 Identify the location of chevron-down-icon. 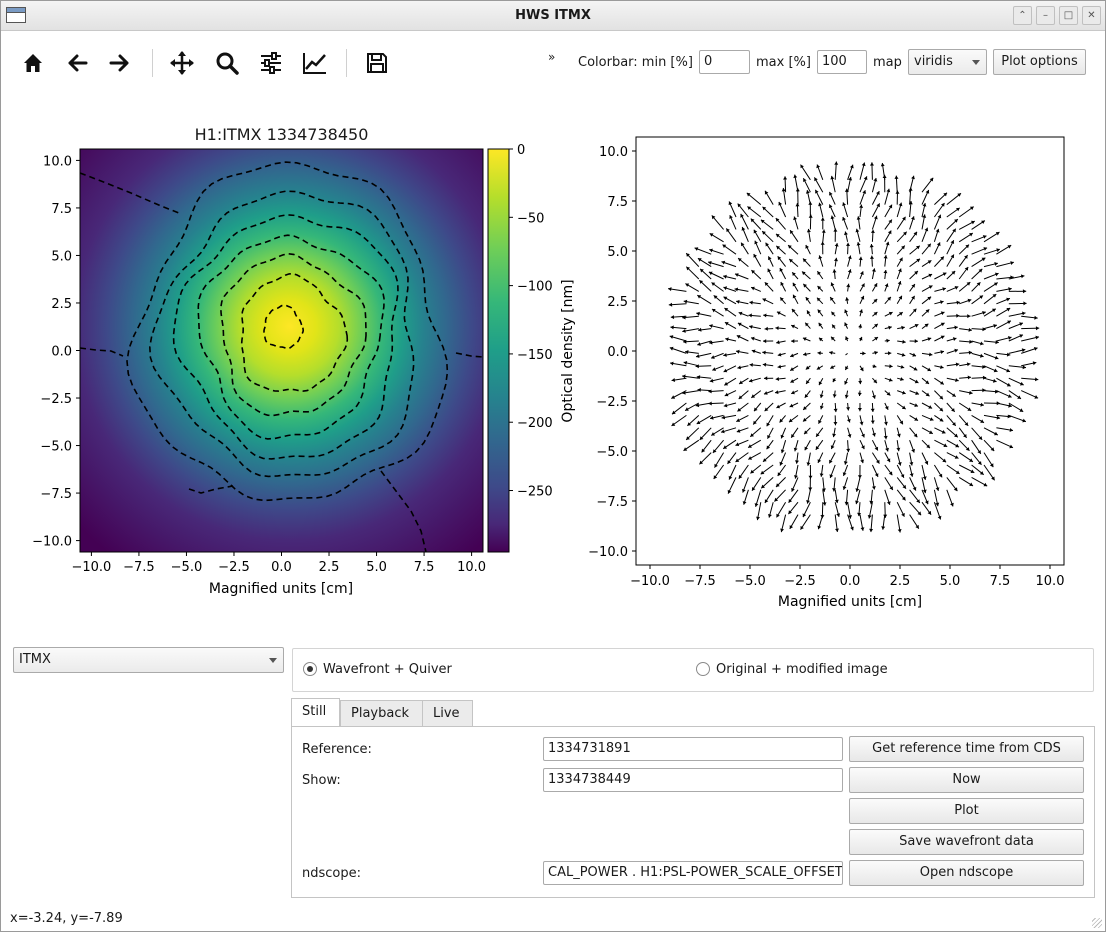
(273, 660).